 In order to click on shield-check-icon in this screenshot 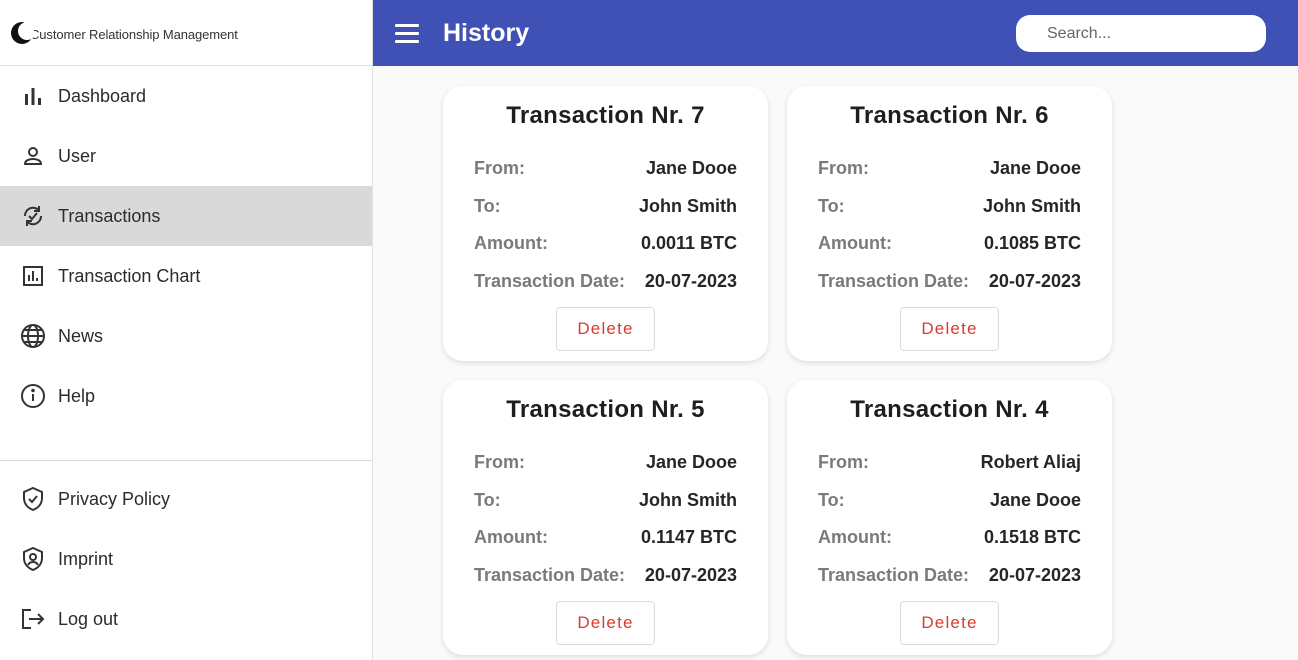, I will do `click(33, 499)`.